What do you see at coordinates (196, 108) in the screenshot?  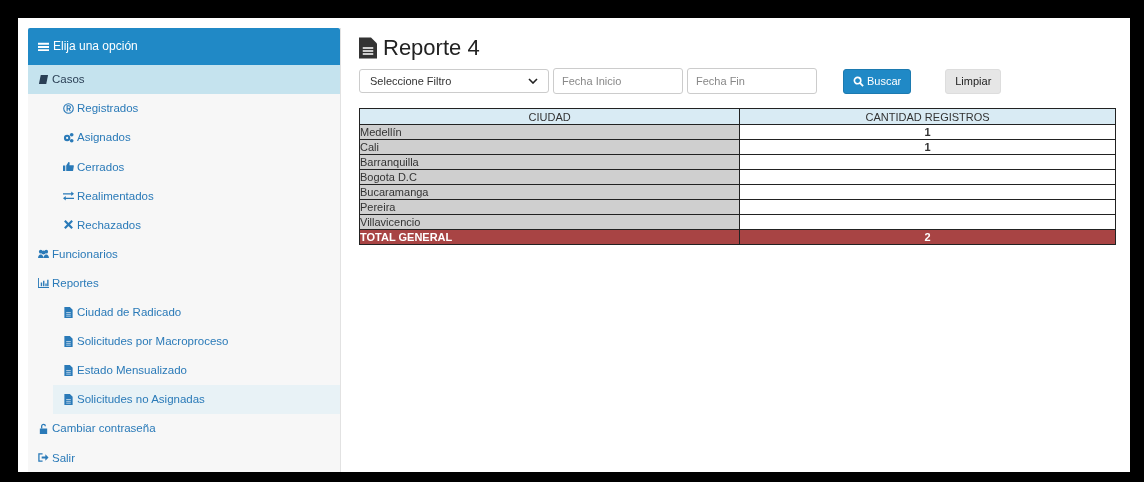 I see `submenu-item: Registrados` at bounding box center [196, 108].